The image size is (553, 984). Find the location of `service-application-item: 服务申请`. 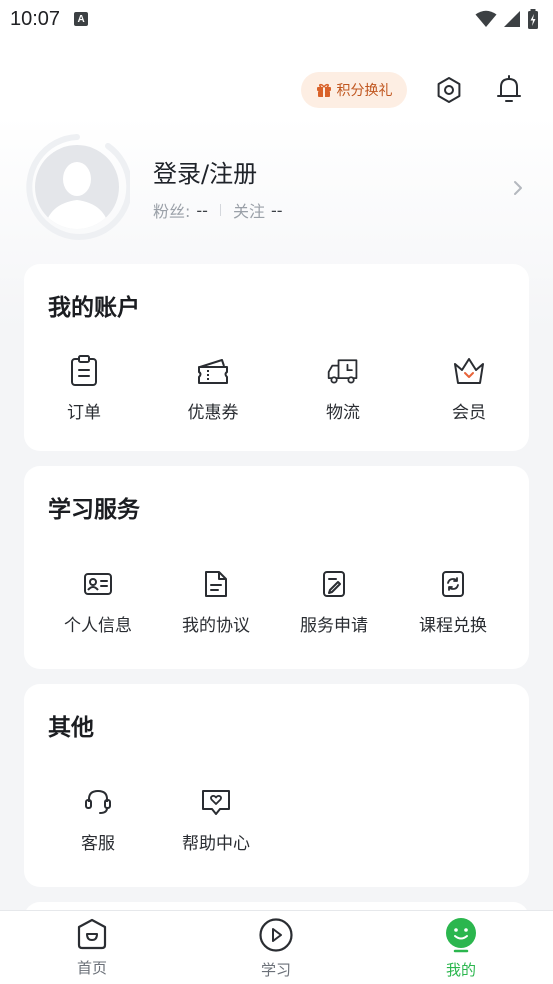

service-application-item: 服务申请 is located at coordinates (334, 601).